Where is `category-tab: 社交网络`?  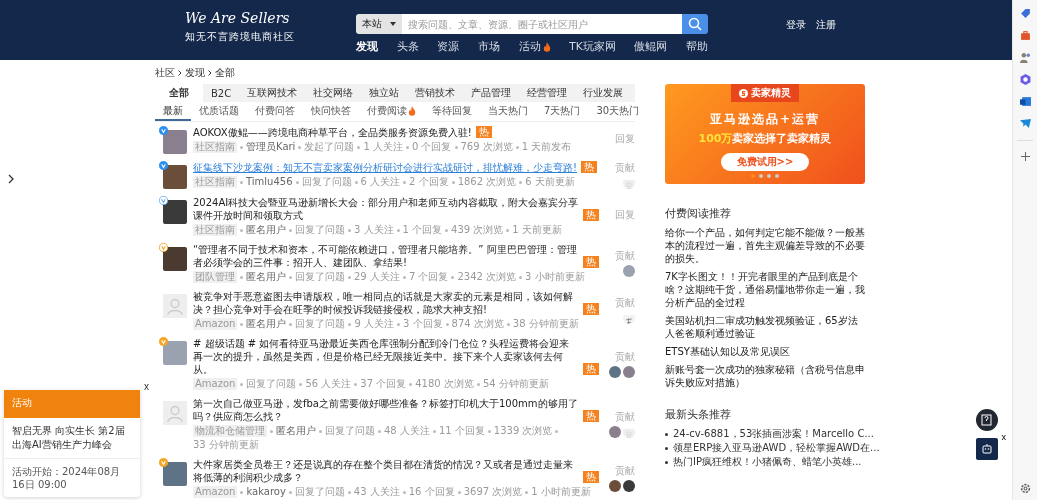 category-tab: 社交网络 is located at coordinates (333, 93).